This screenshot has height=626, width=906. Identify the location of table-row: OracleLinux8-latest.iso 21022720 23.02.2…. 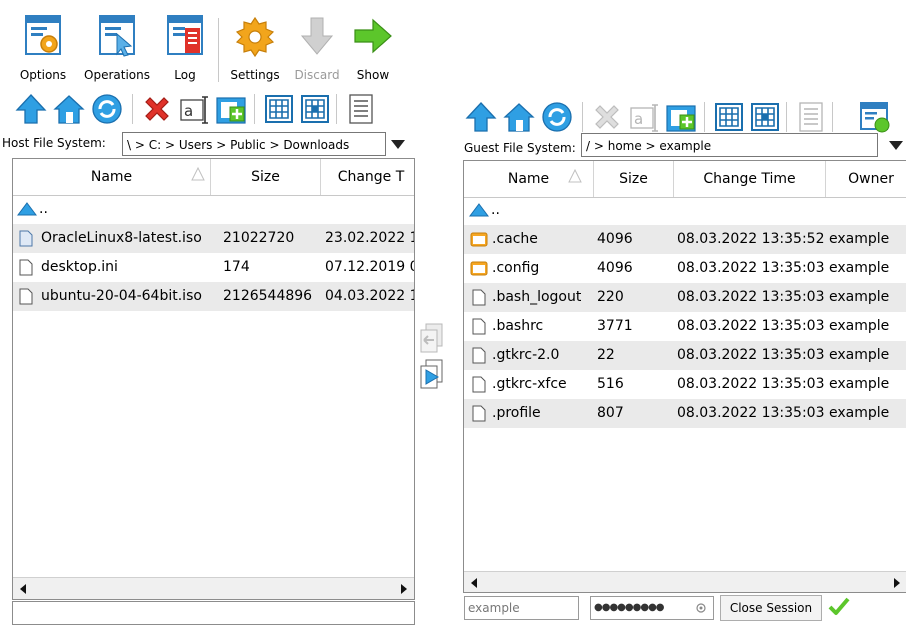
(213, 238).